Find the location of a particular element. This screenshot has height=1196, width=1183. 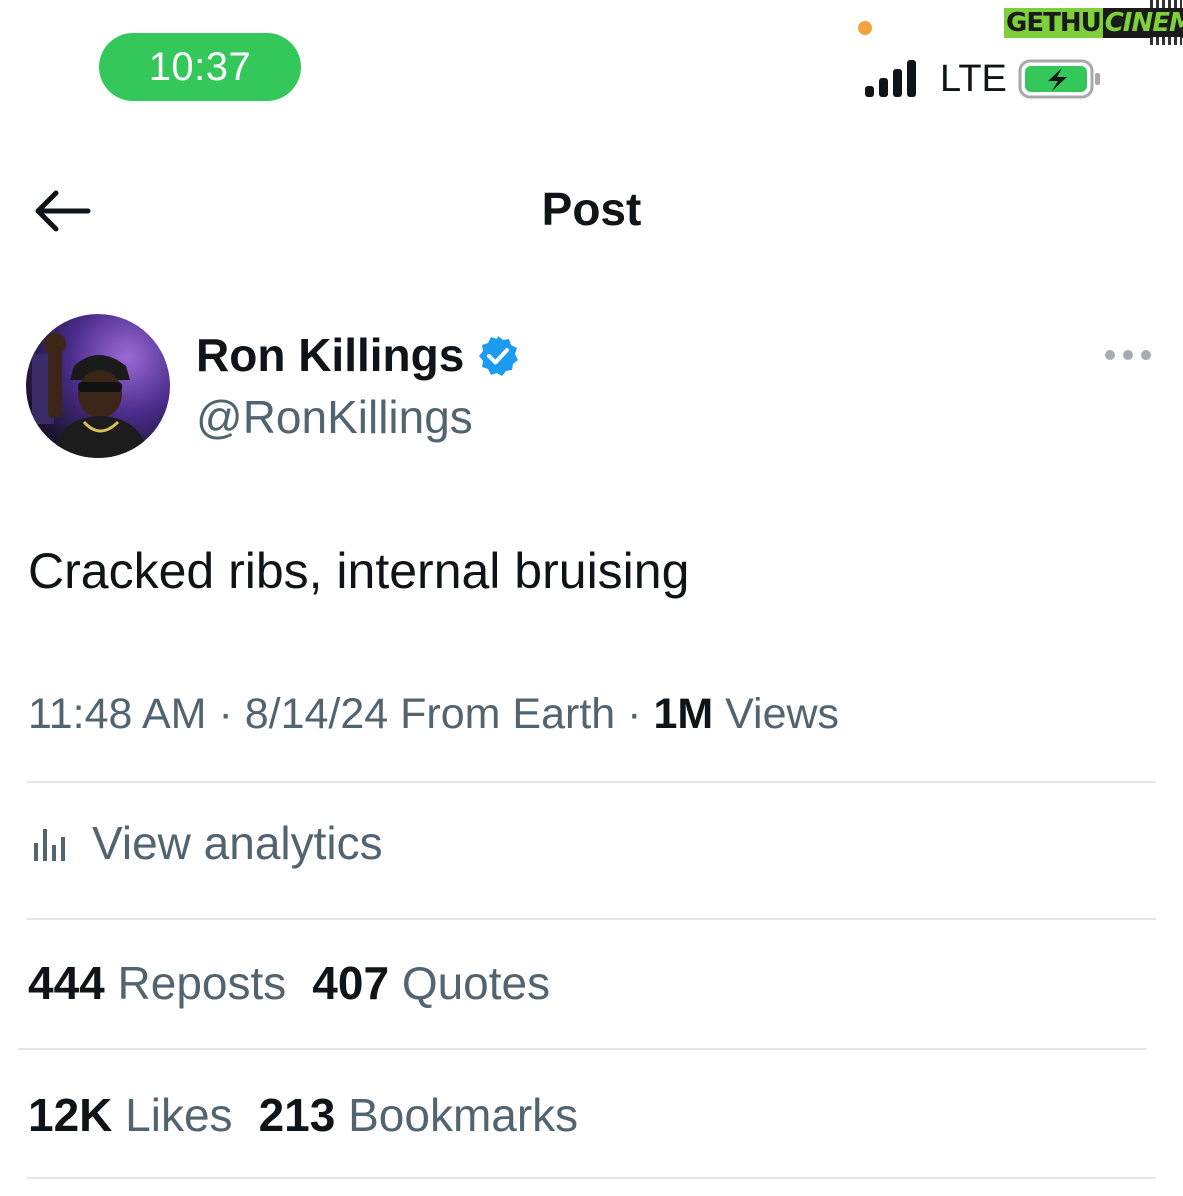

views-count: 1M is located at coordinates (683, 714).